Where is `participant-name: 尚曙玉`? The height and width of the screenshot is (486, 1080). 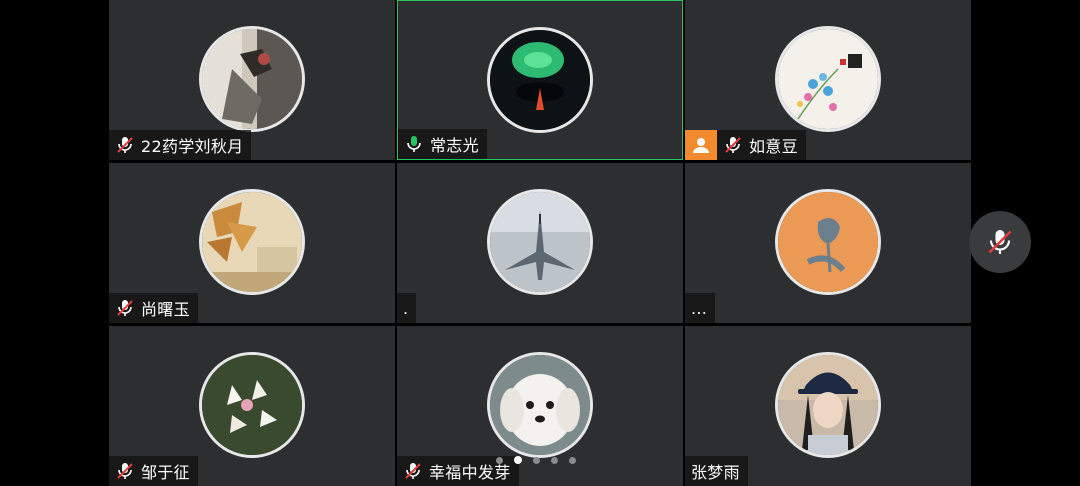 participant-name: 尚曙玉 is located at coordinates (165, 309).